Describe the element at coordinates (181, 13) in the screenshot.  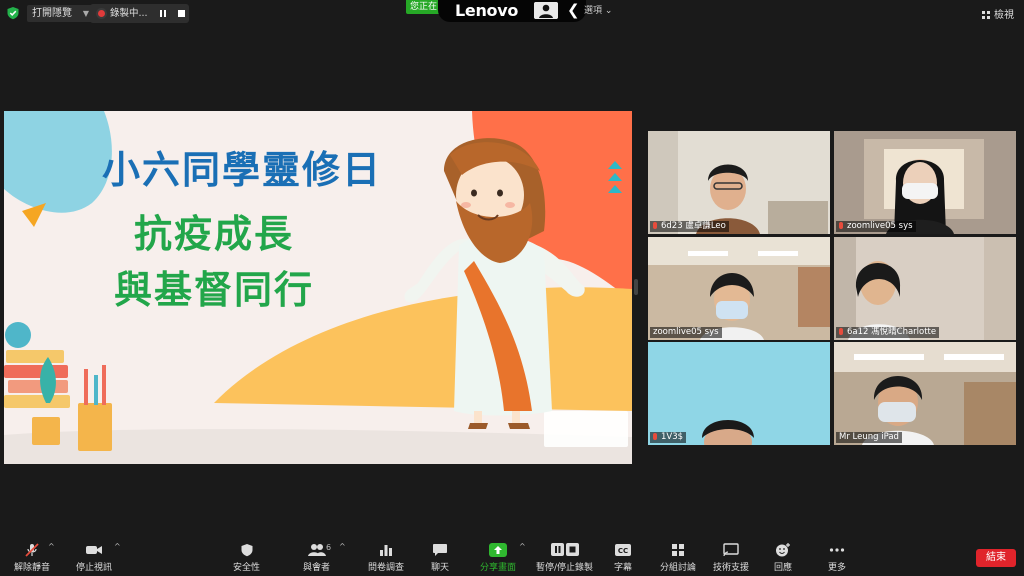
I see `stop-recording-icon` at that location.